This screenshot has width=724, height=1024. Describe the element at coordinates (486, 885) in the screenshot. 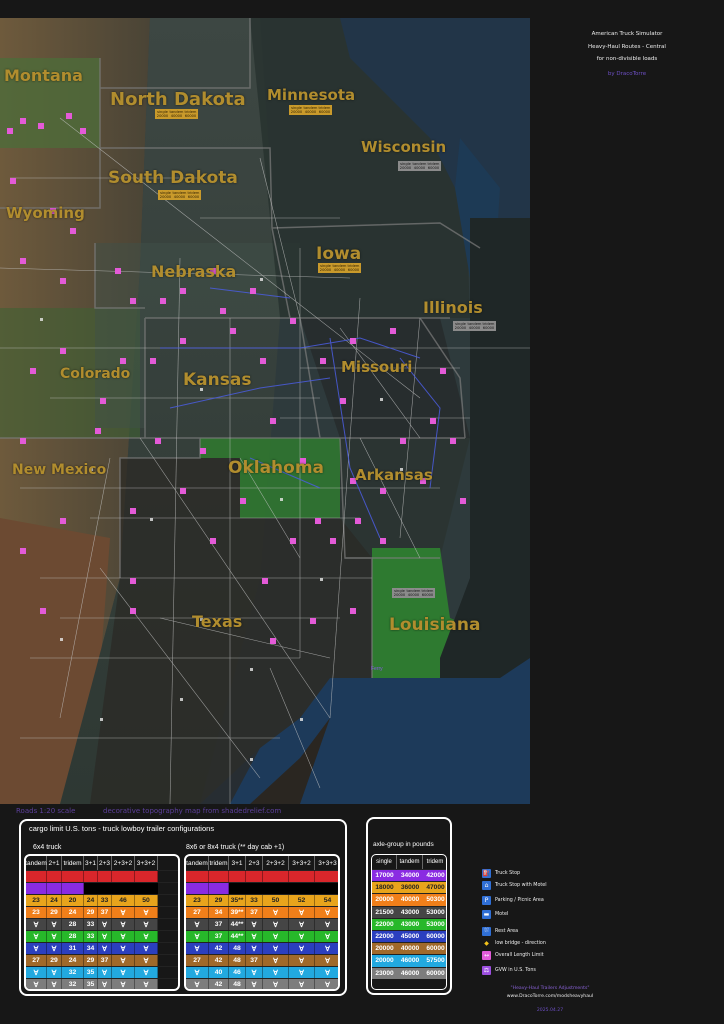

I see `truck-stop-motel-icon: ⌂` at that location.